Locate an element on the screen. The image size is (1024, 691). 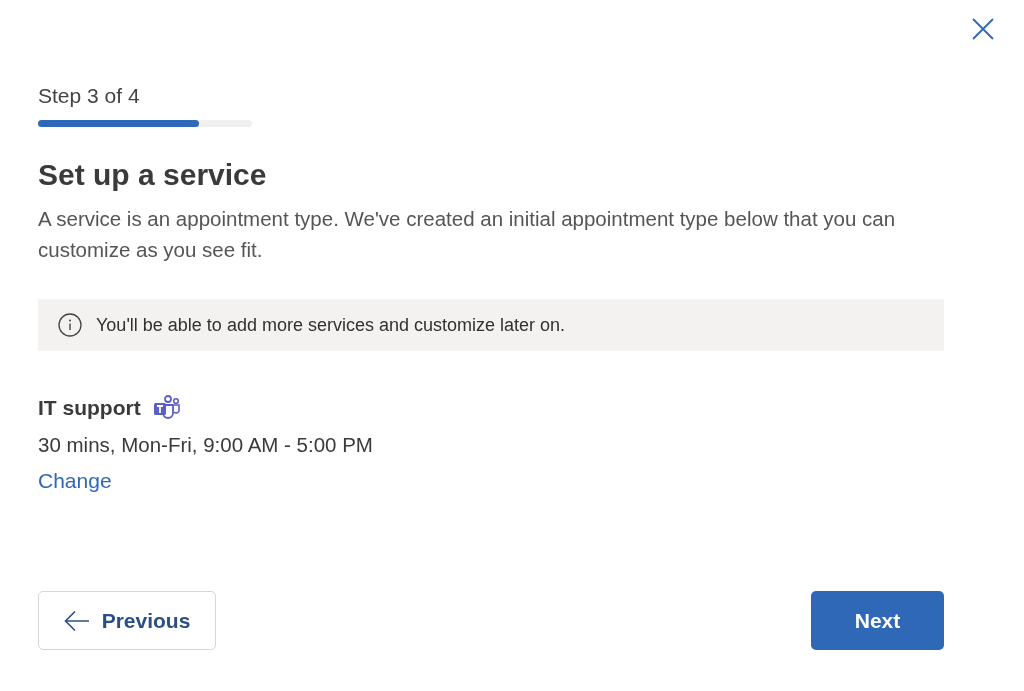
service-details: 30 mins, Mon-Fri, 9:00 AM - 5:00 PM is located at coordinates (206, 445).